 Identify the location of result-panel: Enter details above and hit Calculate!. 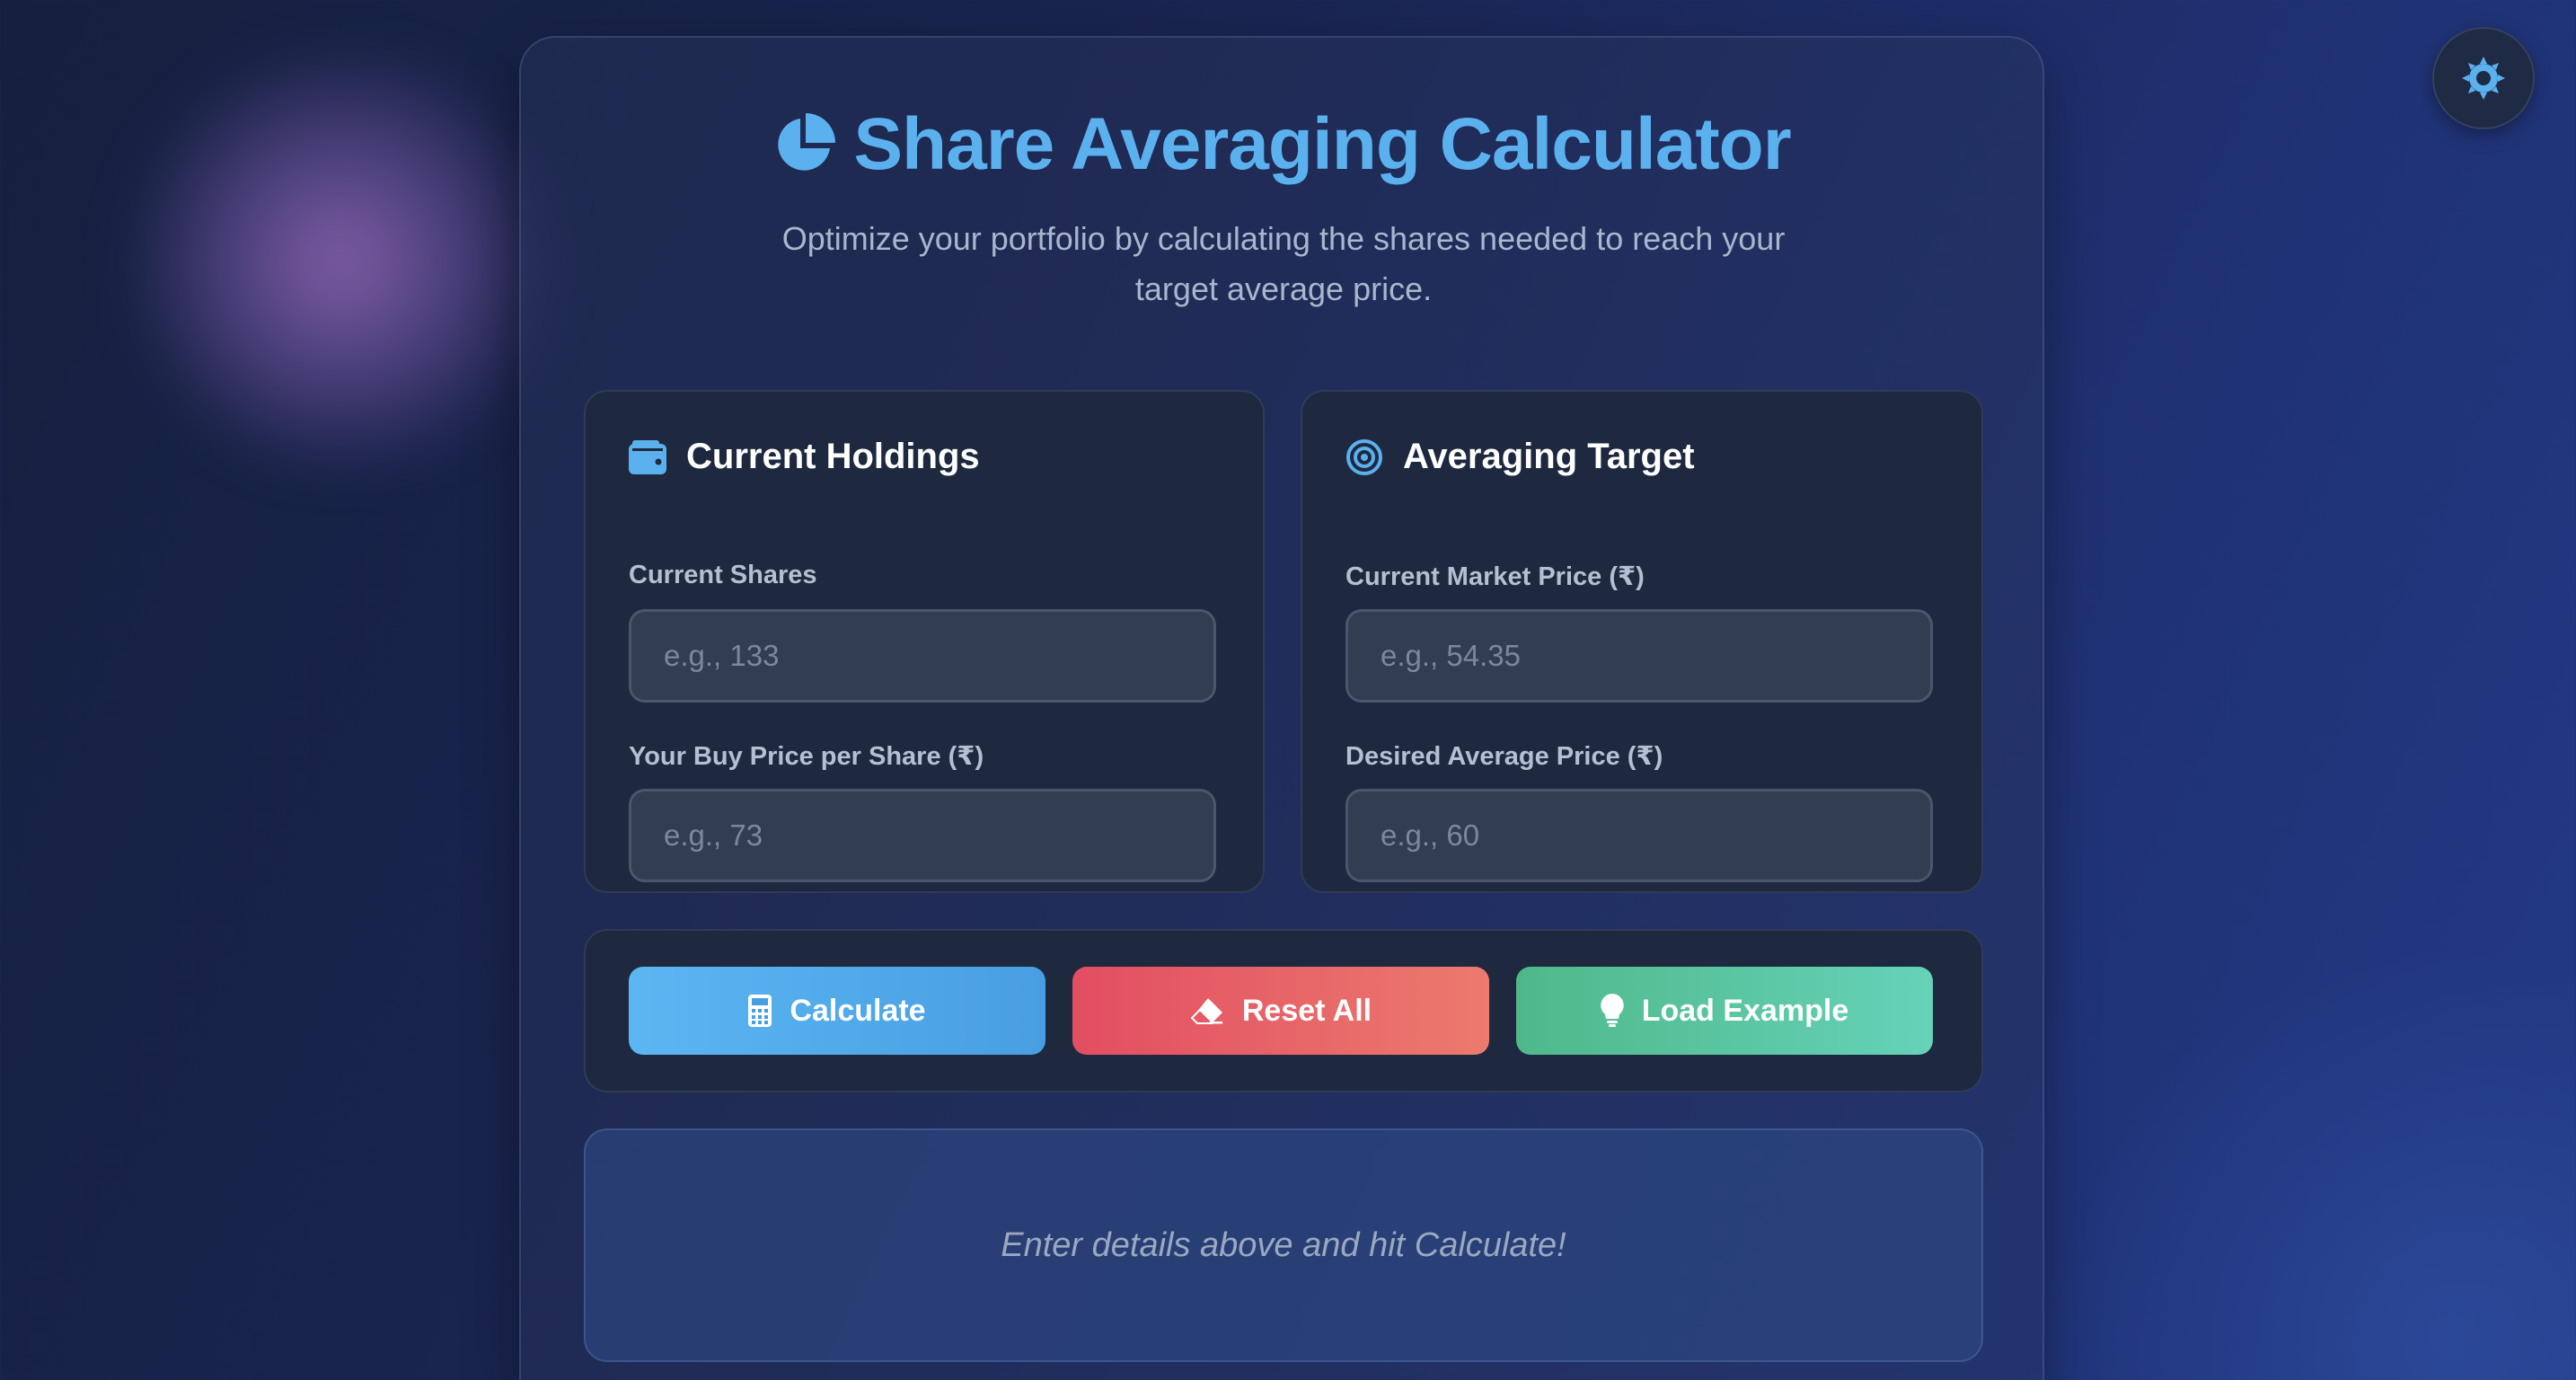
(1283, 1245).